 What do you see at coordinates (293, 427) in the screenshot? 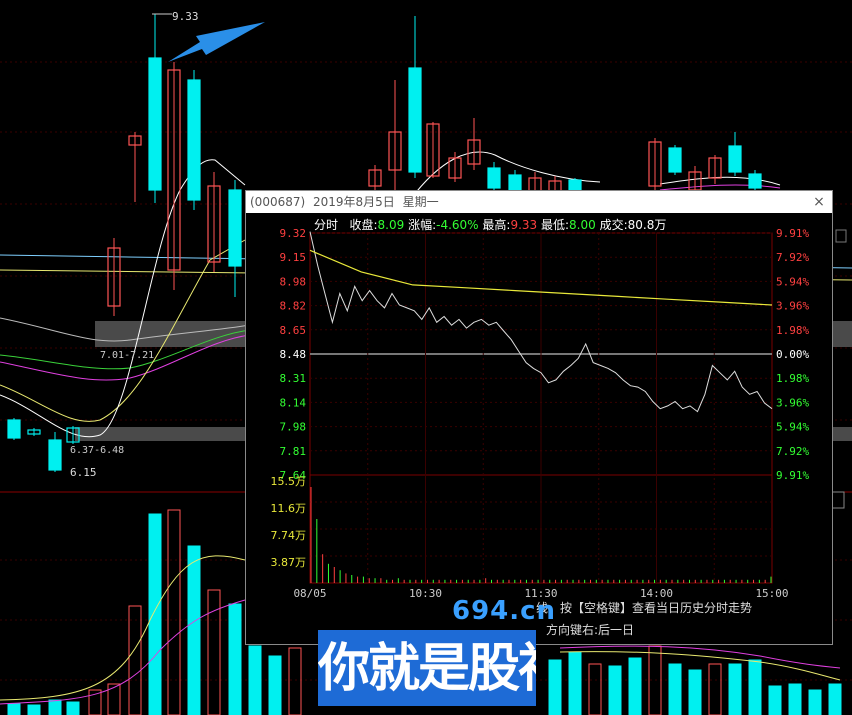
I see `price-tick: 7.98` at bounding box center [293, 427].